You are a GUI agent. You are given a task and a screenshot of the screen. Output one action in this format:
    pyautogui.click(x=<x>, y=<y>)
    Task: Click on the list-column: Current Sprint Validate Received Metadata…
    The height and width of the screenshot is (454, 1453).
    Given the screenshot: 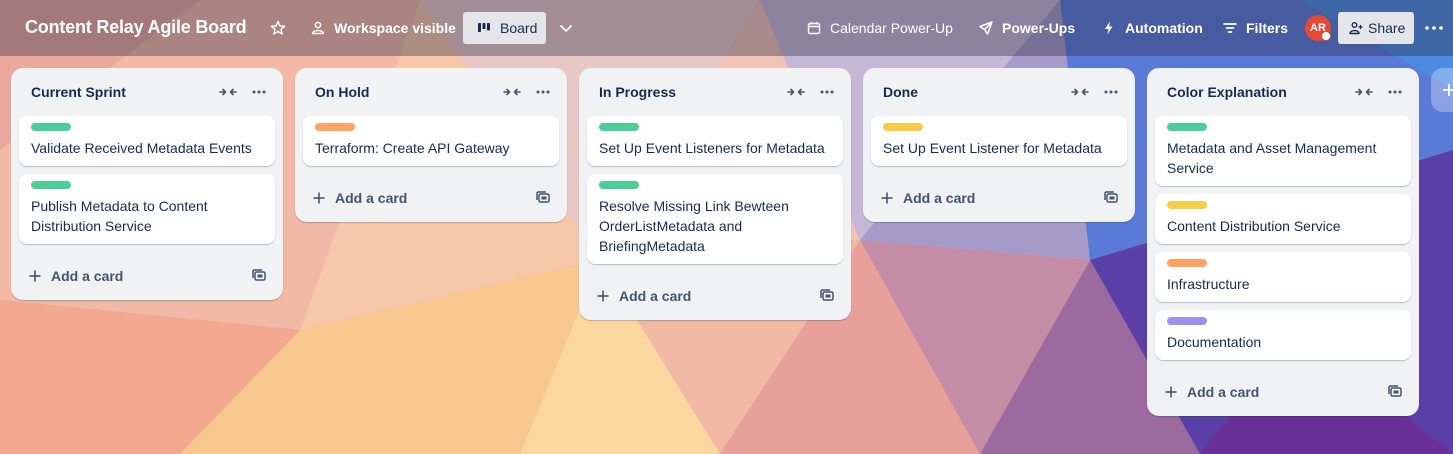 What is the action you would take?
    pyautogui.click(x=147, y=184)
    